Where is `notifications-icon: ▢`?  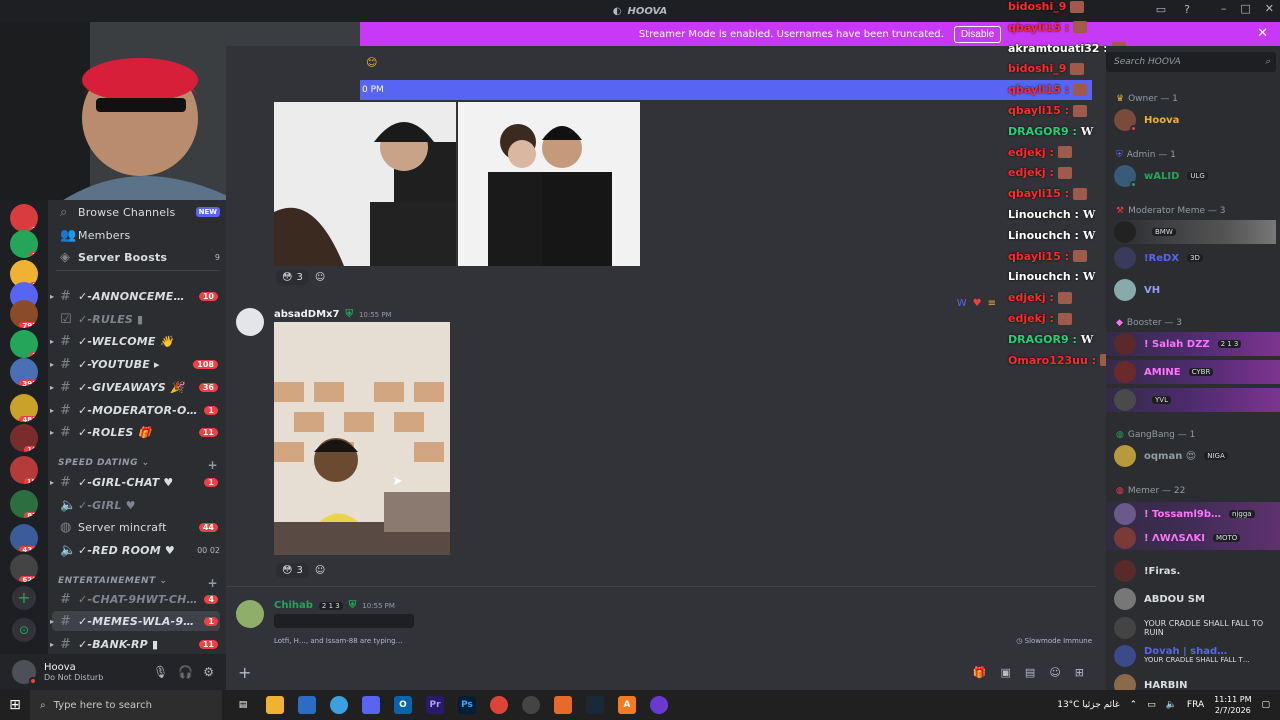 notifications-icon: ▢ is located at coordinates (1265, 705).